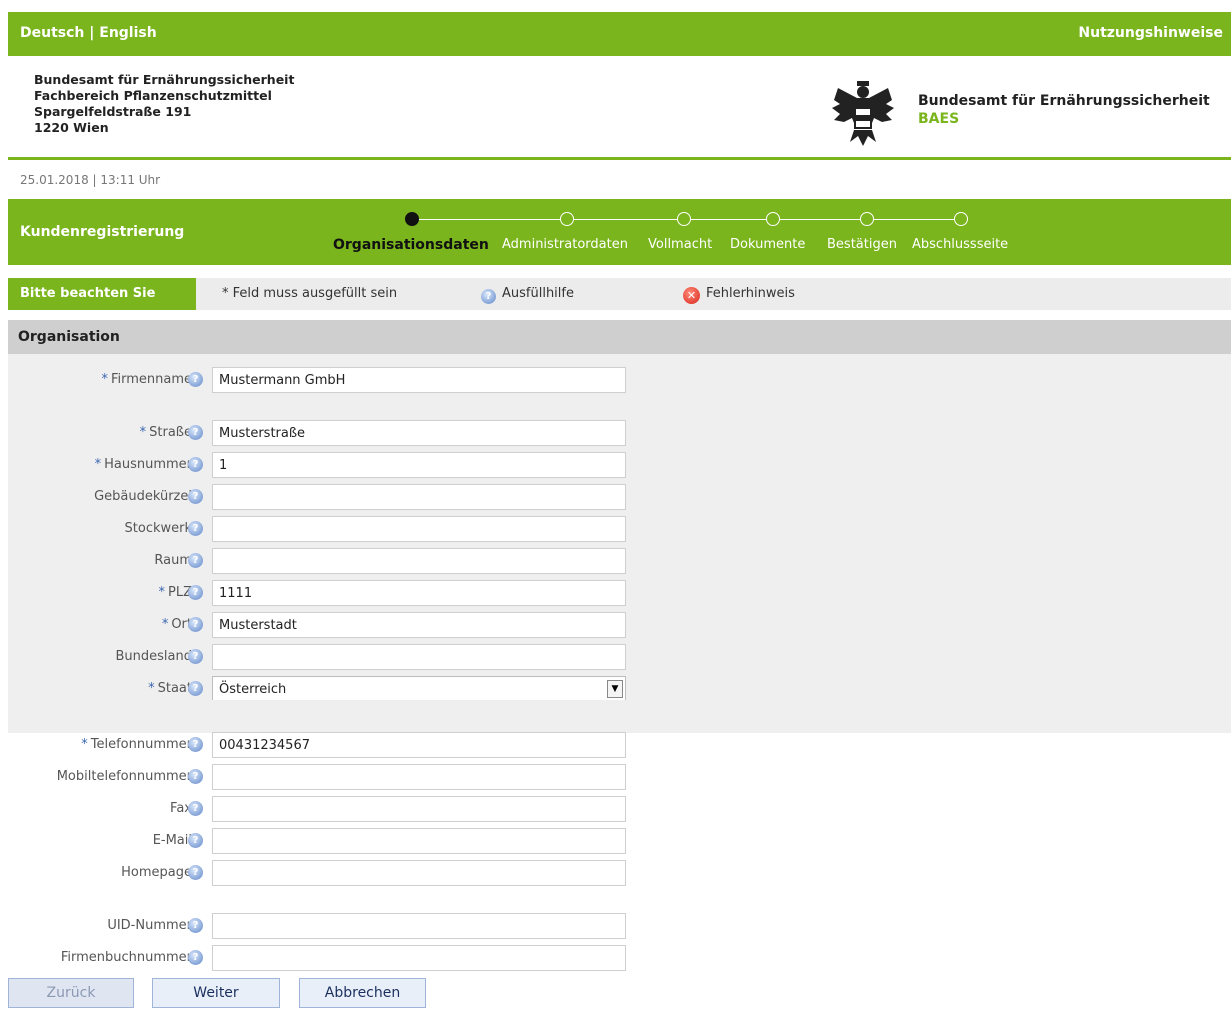 The height and width of the screenshot is (1028, 1231). What do you see at coordinates (127, 33) in the screenshot?
I see `lang-en-link: English` at bounding box center [127, 33].